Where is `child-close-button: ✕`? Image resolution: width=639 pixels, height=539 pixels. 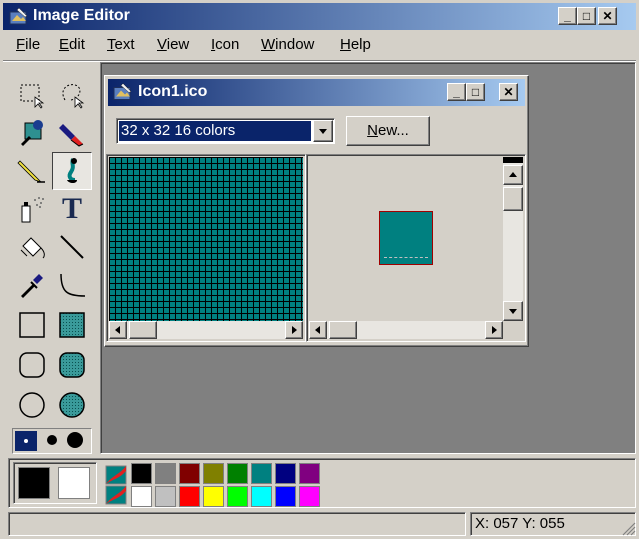 child-close-button: ✕ is located at coordinates (508, 92).